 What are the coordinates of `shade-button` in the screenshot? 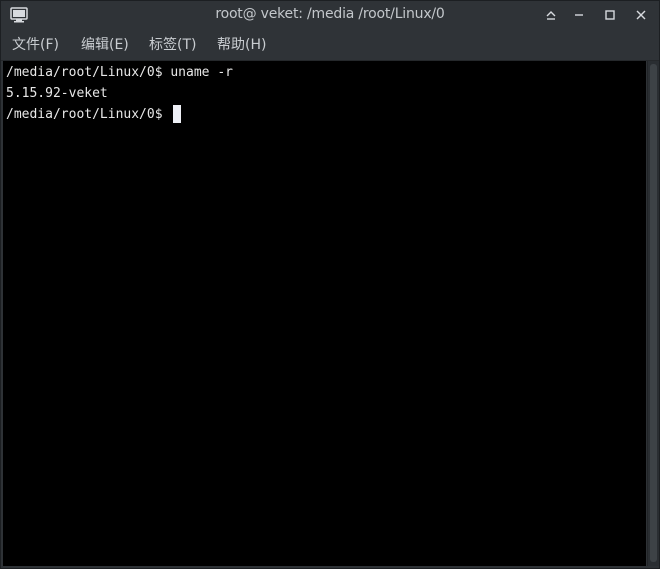 It's located at (551, 15).